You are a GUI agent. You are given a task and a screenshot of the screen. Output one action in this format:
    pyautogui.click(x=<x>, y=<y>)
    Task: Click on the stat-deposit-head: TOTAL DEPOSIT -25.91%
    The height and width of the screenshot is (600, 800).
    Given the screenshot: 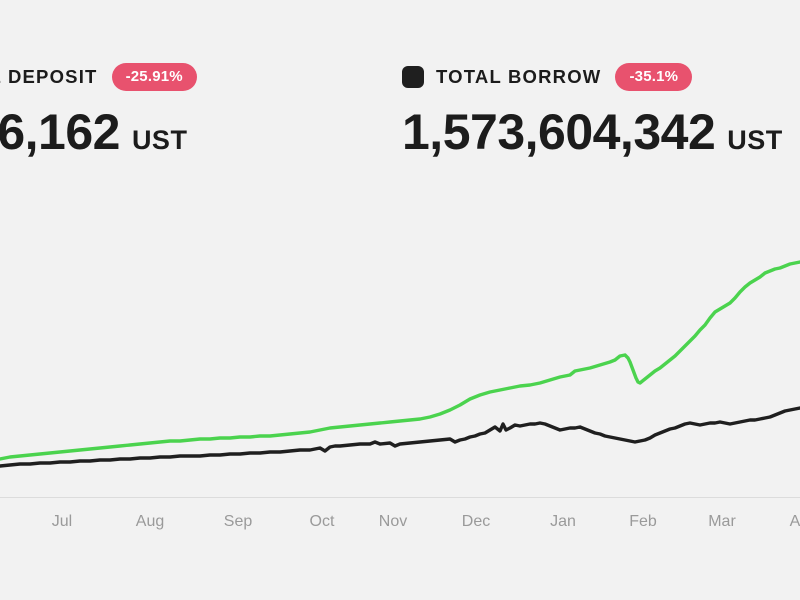 What is the action you would take?
    pyautogui.click(x=98, y=77)
    